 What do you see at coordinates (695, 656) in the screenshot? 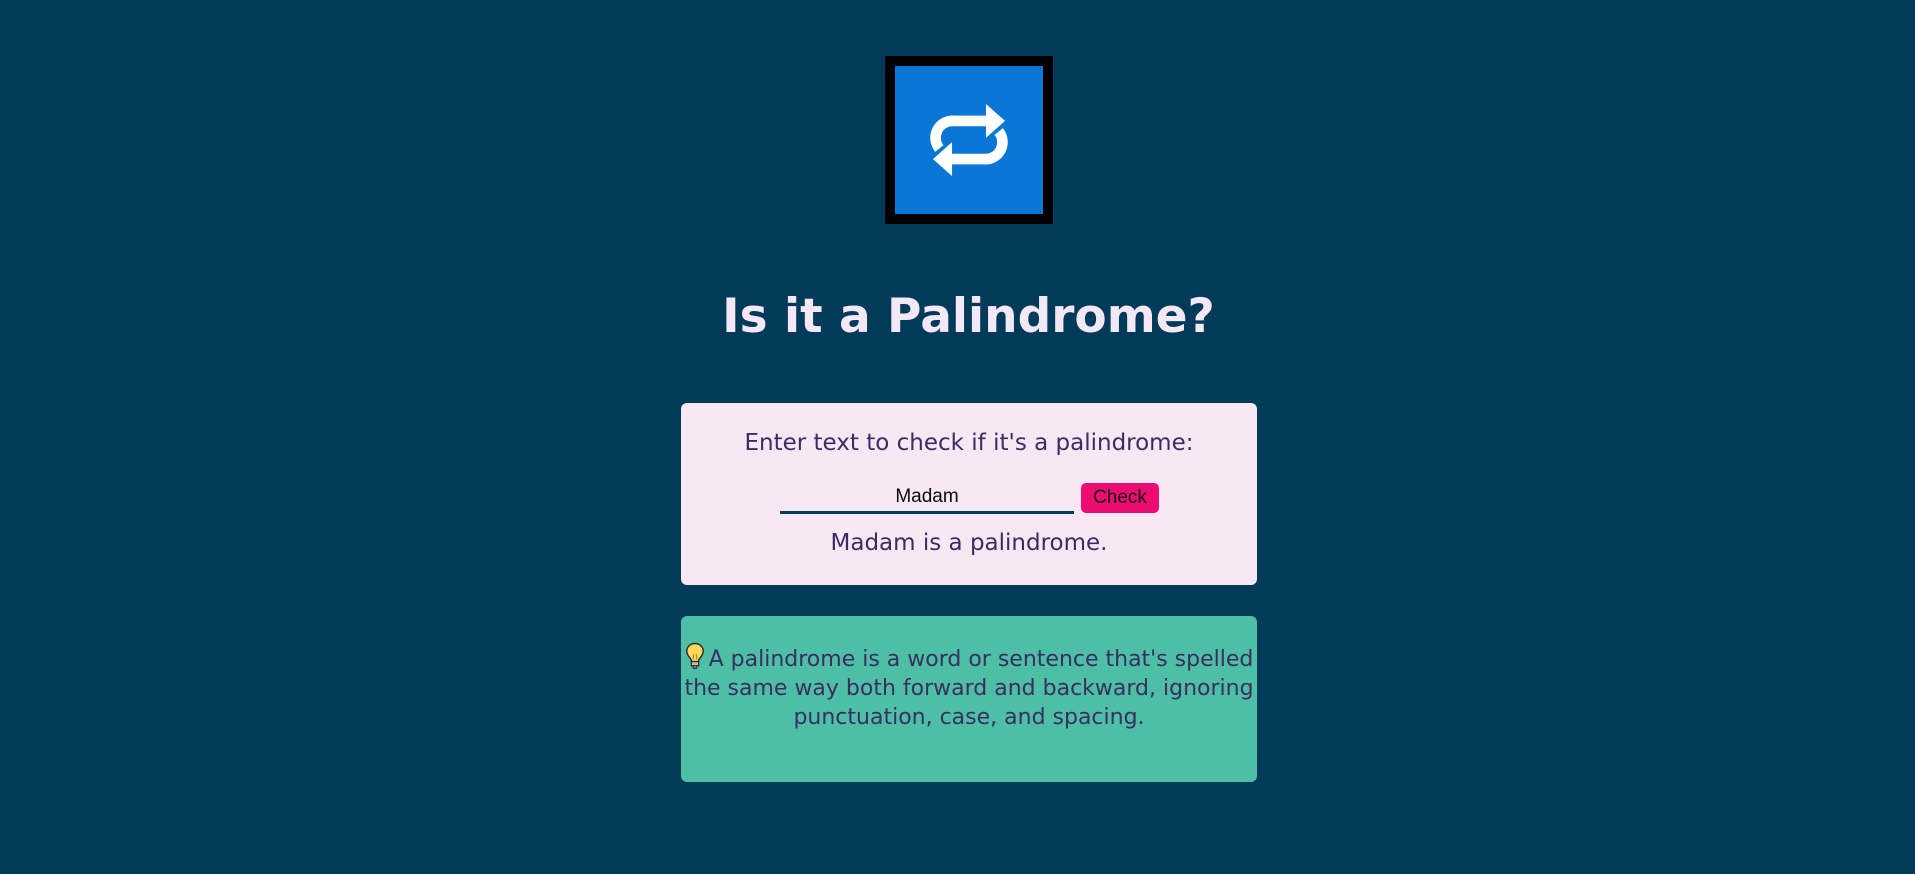
I see `lightbulb-icon` at bounding box center [695, 656].